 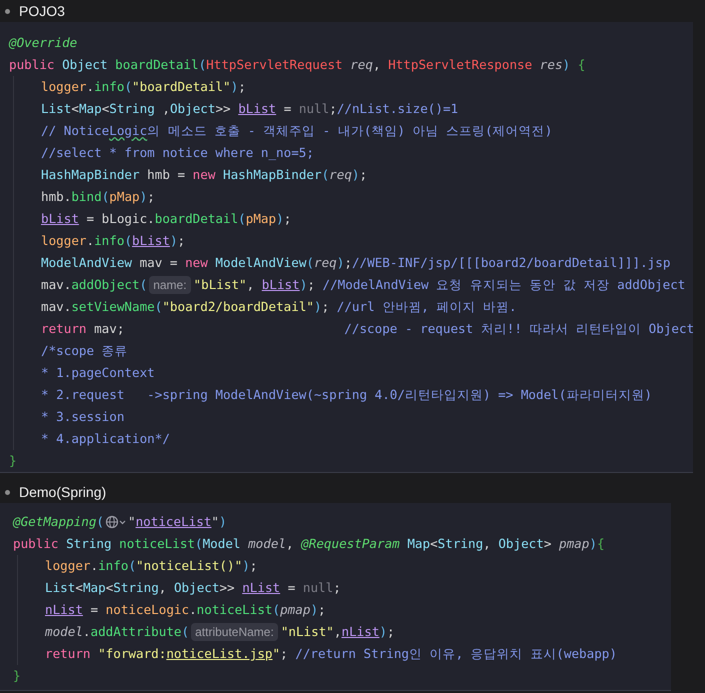 I want to click on code-text: "nList",nList);, so click(x=337, y=632).